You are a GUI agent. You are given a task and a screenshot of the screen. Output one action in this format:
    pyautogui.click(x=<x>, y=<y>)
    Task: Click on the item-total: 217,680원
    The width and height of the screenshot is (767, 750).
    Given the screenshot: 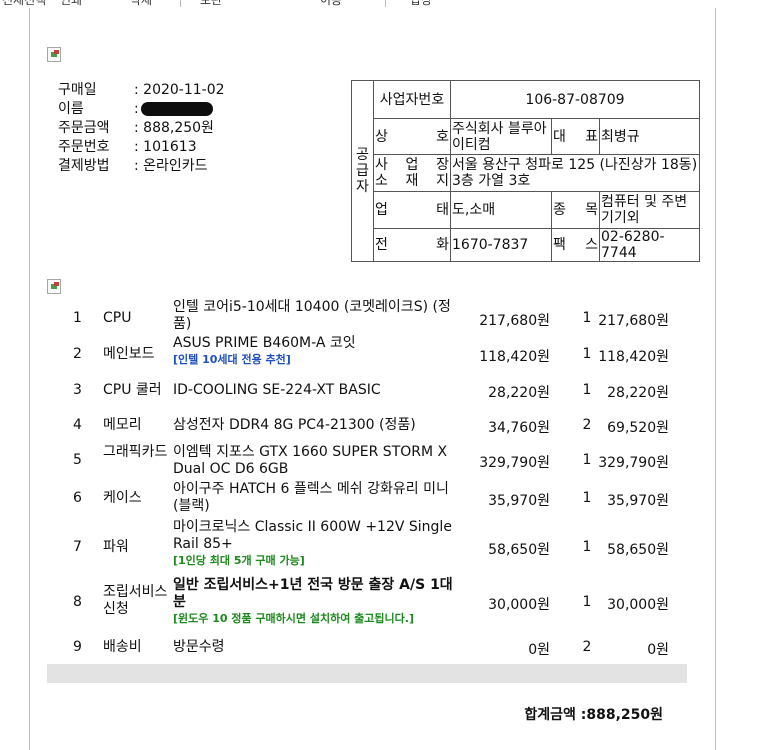 What is the action you would take?
    pyautogui.click(x=633, y=321)
    